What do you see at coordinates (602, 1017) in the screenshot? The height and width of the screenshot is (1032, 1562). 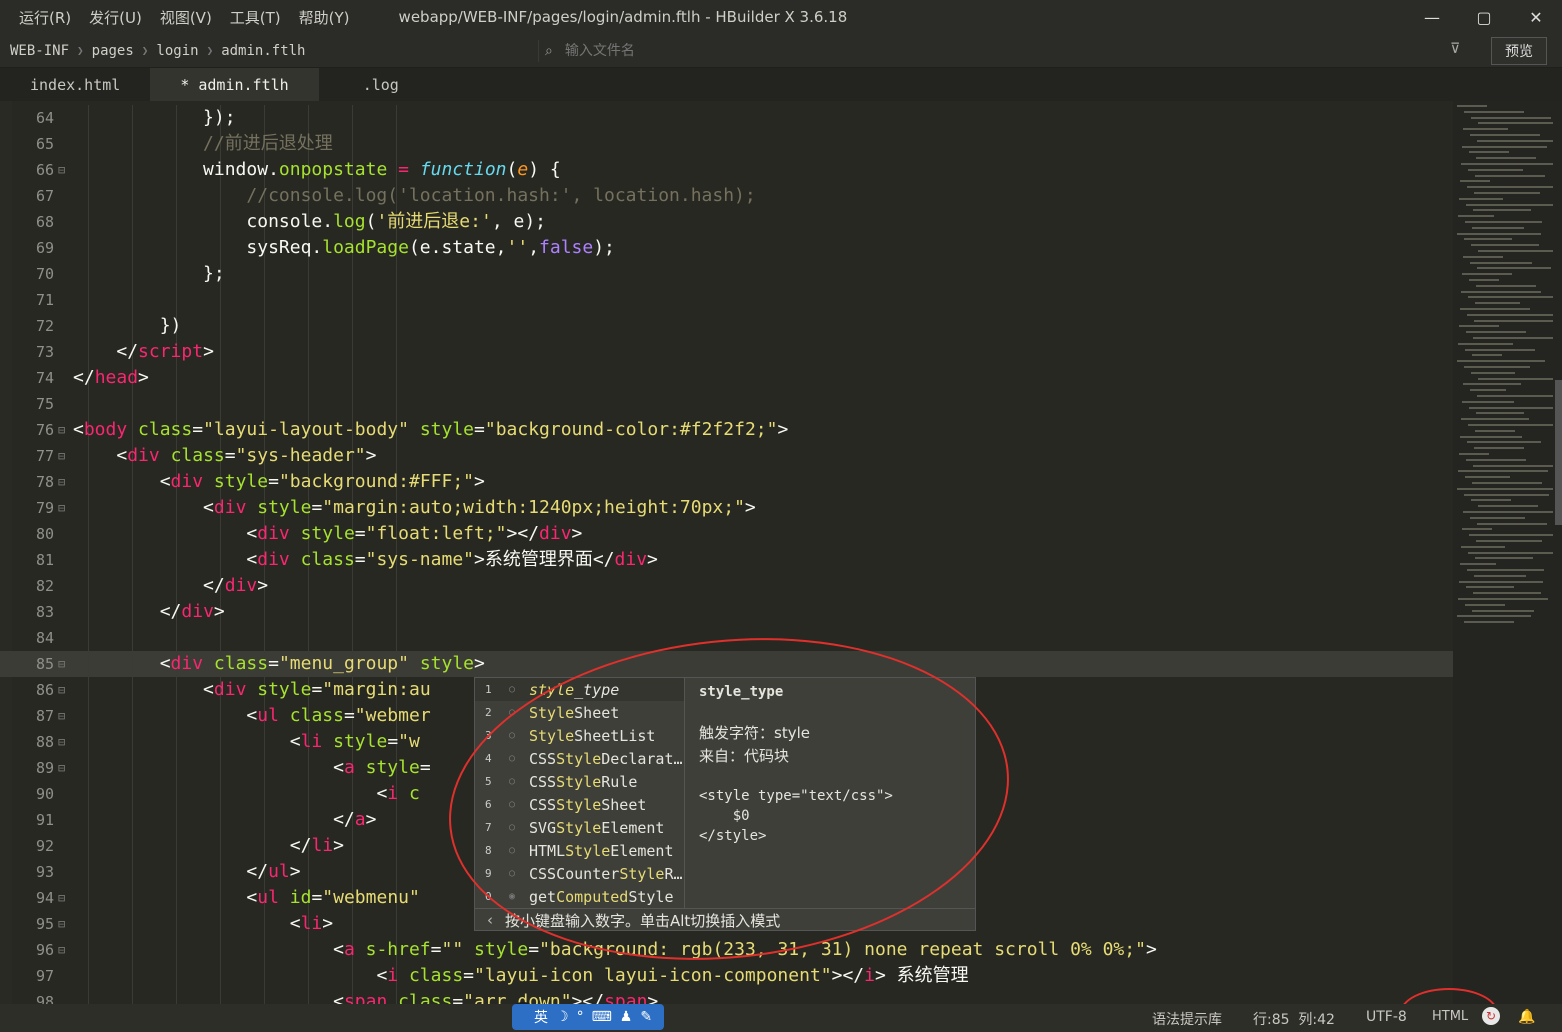 I see `keyboard-icon: ⌨` at bounding box center [602, 1017].